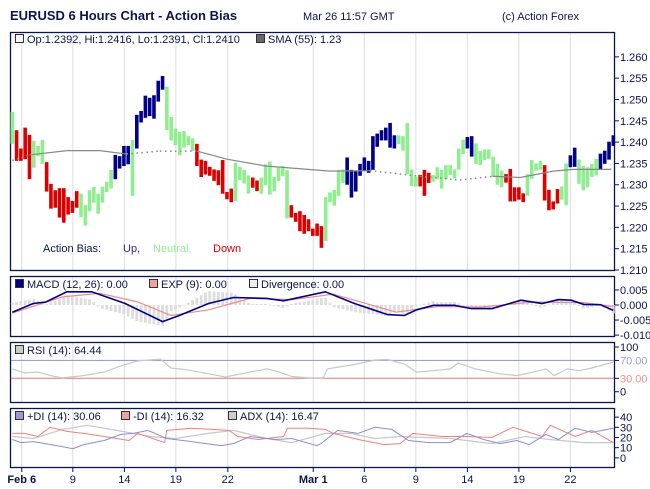  Describe the element at coordinates (302, 285) in the screenshot. I see `divergence-legend-label: Divergence: 0.00` at that location.